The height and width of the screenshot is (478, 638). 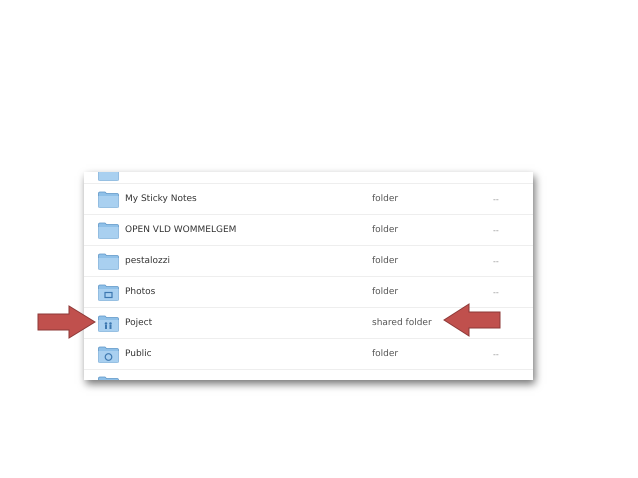 What do you see at coordinates (248, 261) in the screenshot?
I see `file-name: pestalozzi` at bounding box center [248, 261].